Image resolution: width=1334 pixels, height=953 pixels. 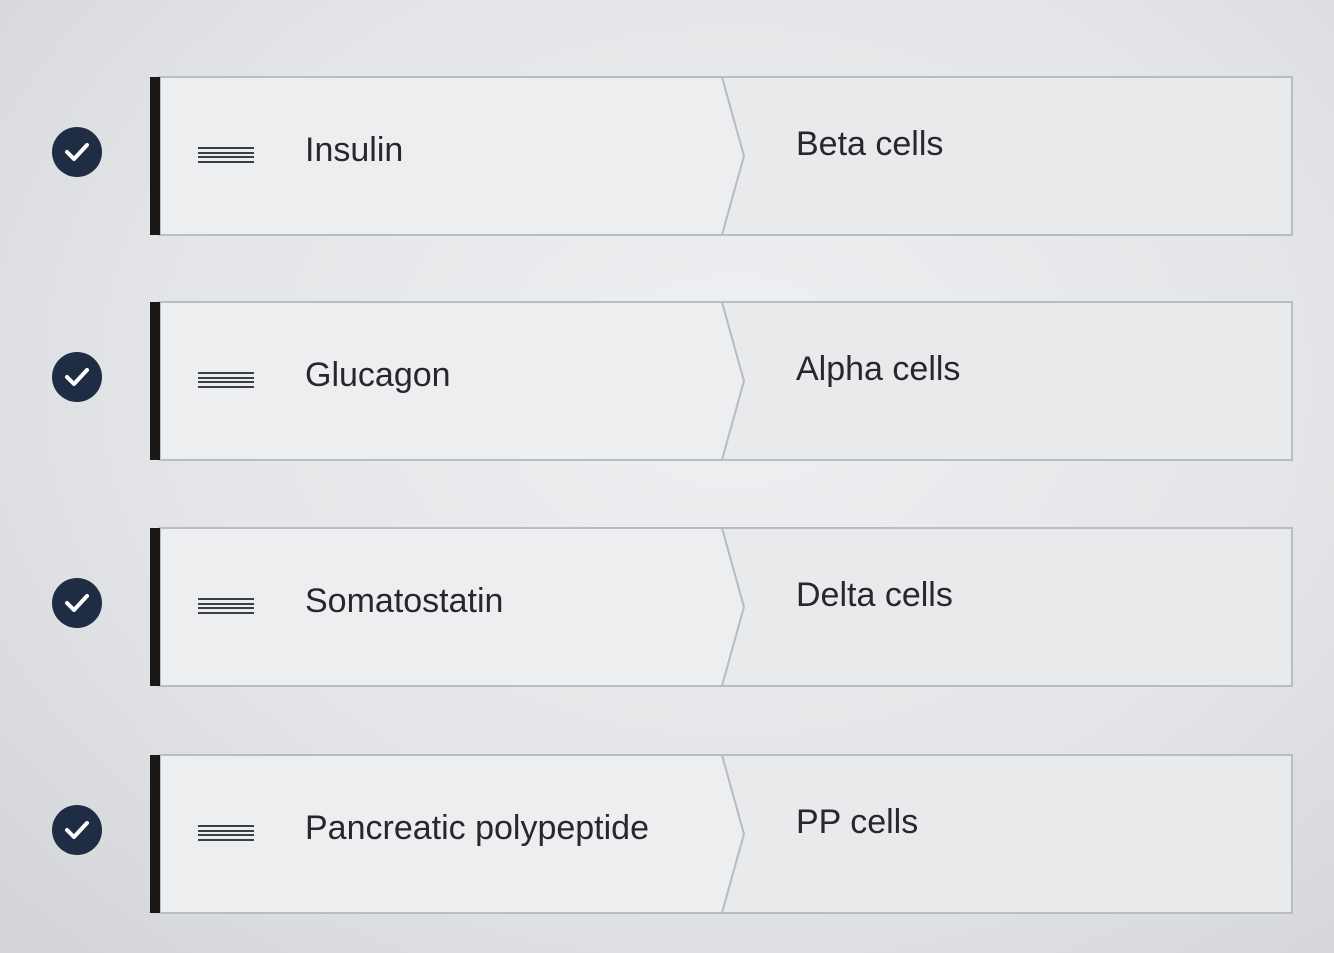 What do you see at coordinates (722, 607) in the screenshot?
I see `match-pair: Somatostatin Delta cells` at bounding box center [722, 607].